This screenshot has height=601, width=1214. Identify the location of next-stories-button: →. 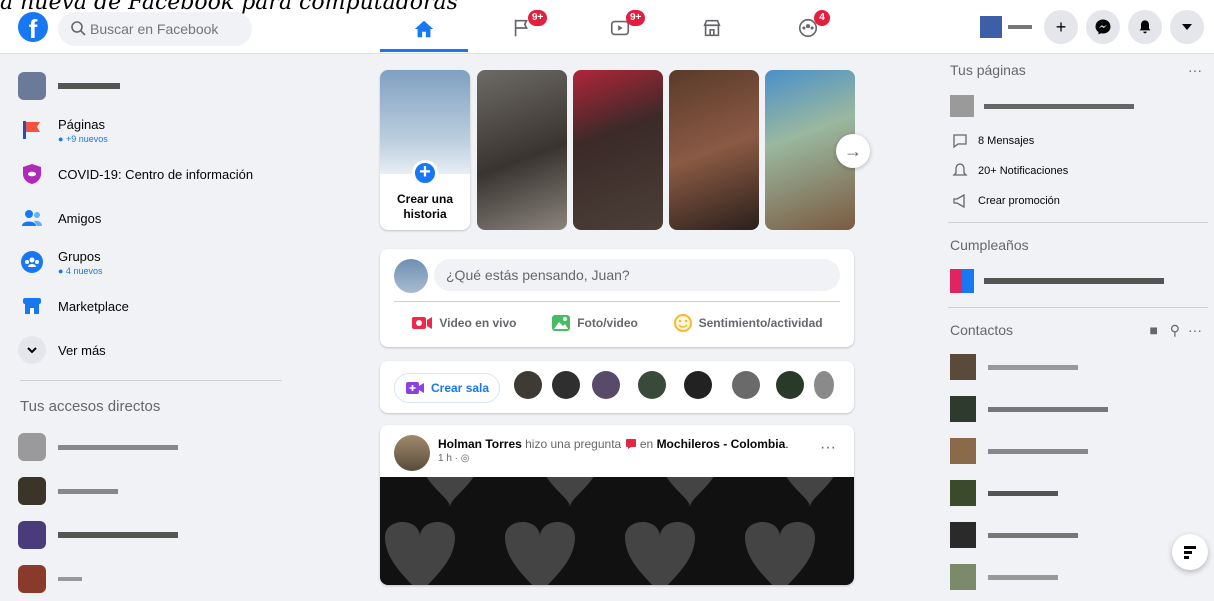
(853, 151).